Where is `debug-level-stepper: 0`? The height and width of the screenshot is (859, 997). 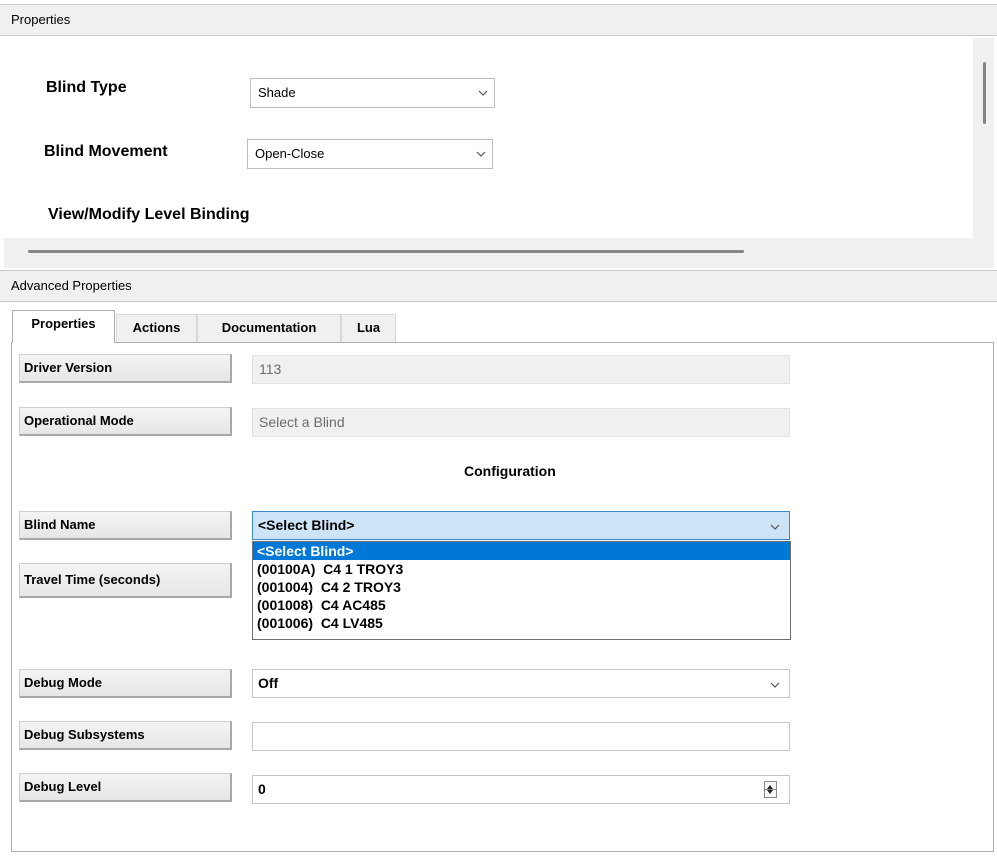 debug-level-stepper: 0 is located at coordinates (521, 789).